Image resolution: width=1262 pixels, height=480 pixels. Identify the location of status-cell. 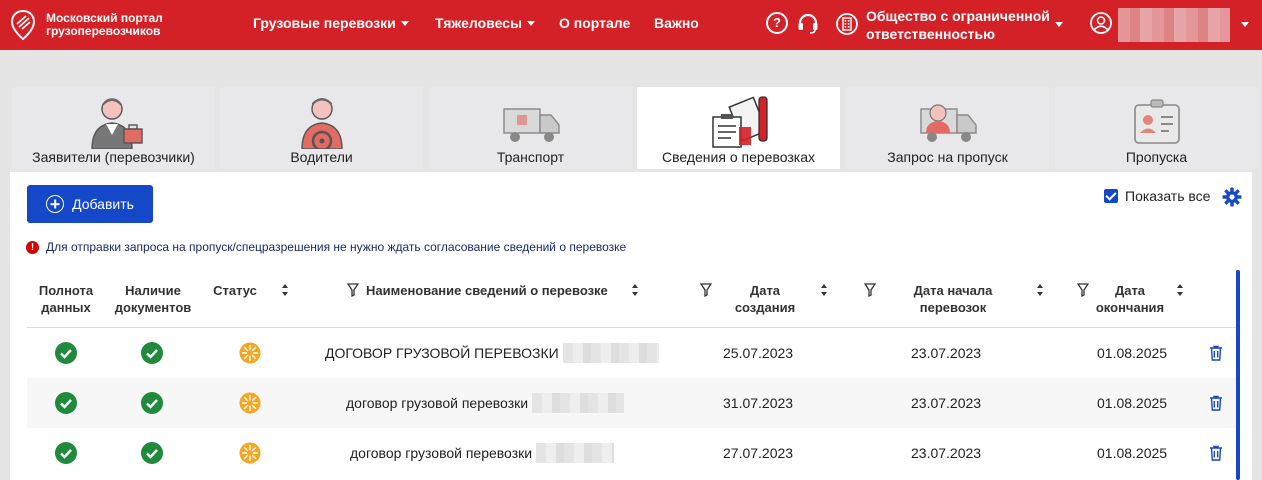
(250, 403).